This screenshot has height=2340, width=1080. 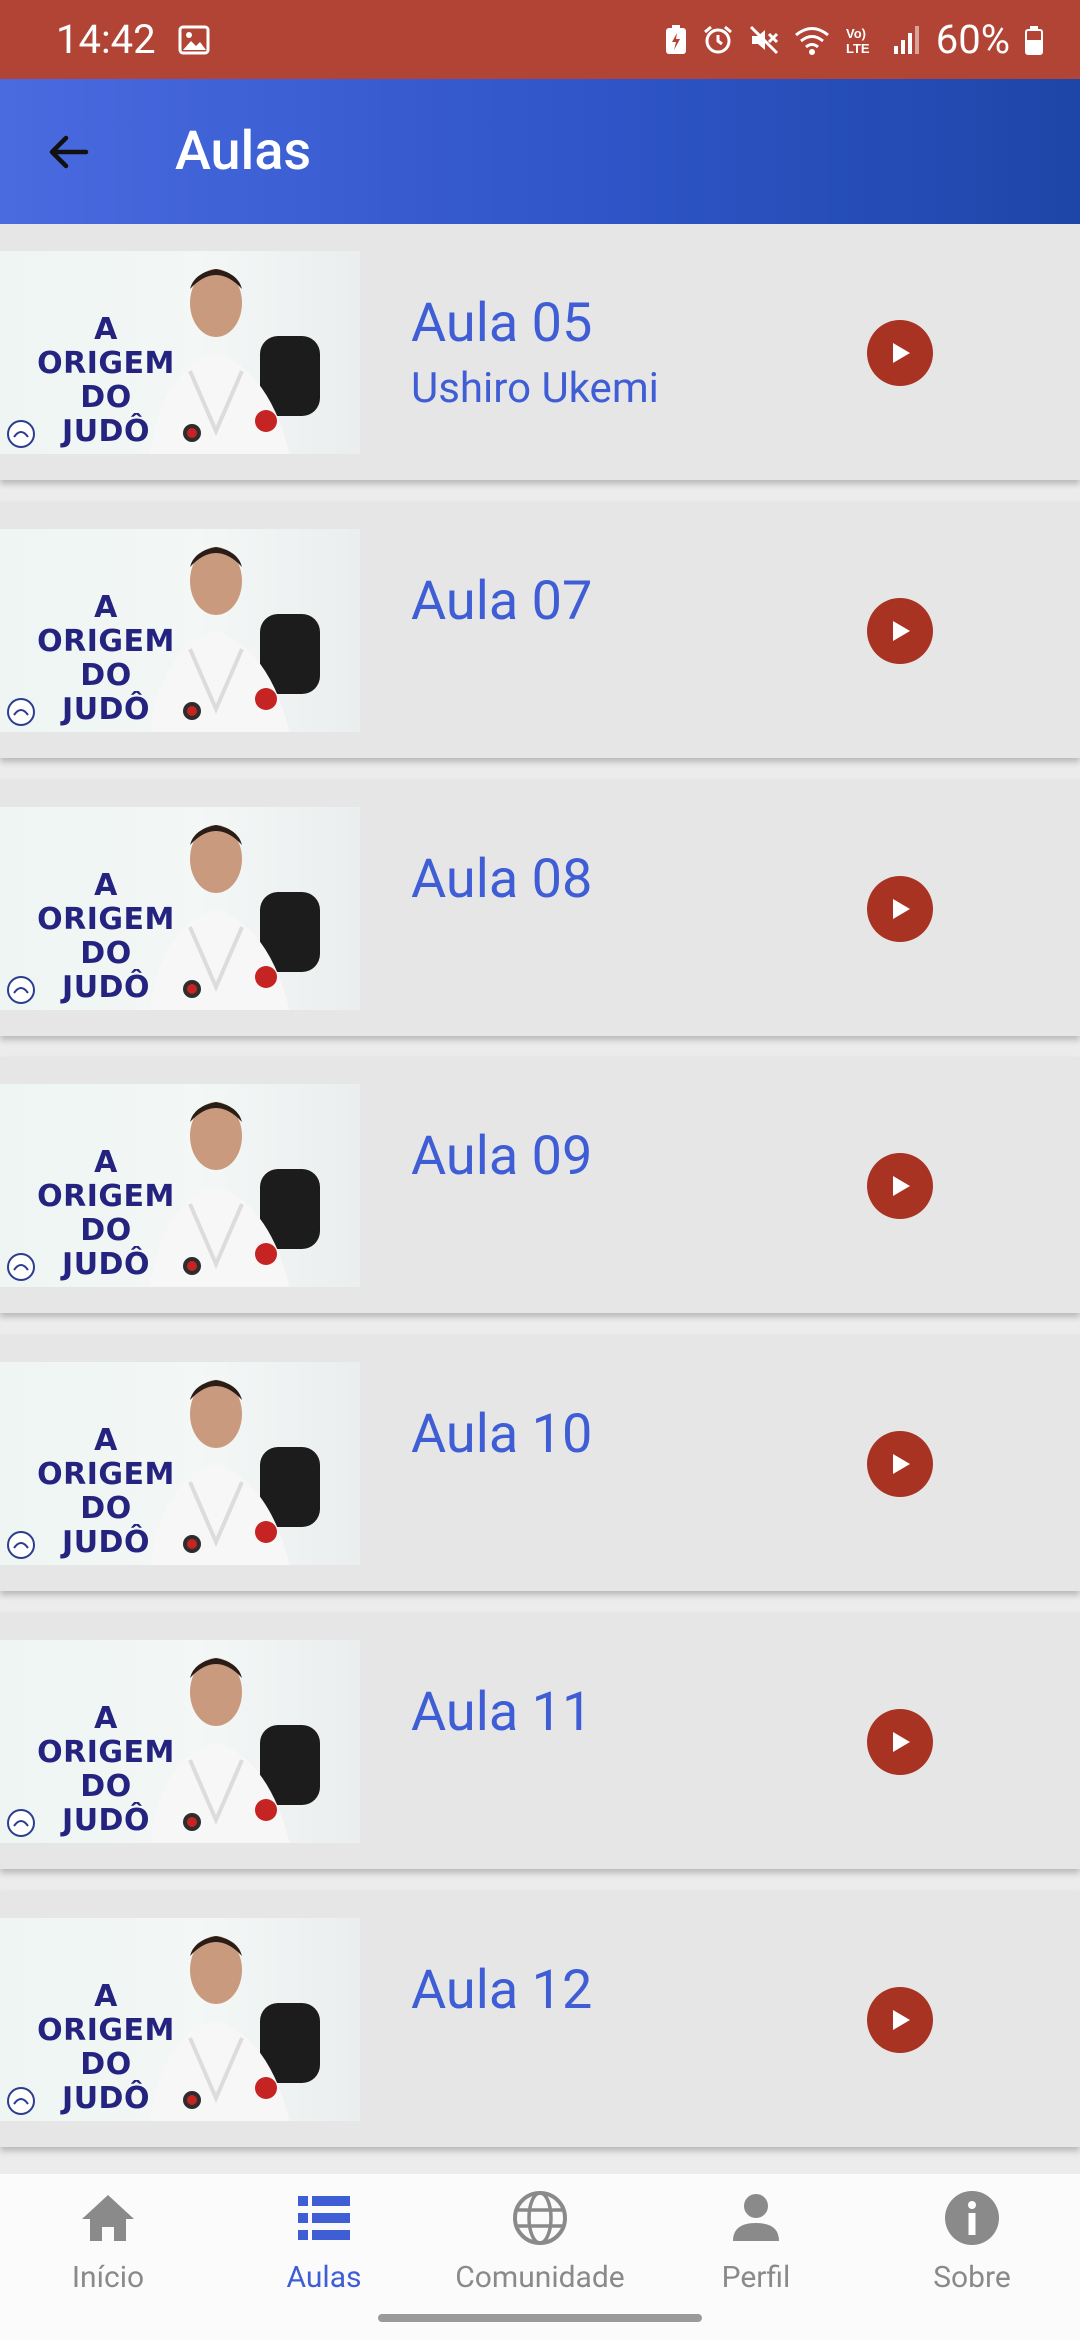 I want to click on home-icon, so click(x=108, y=2218).